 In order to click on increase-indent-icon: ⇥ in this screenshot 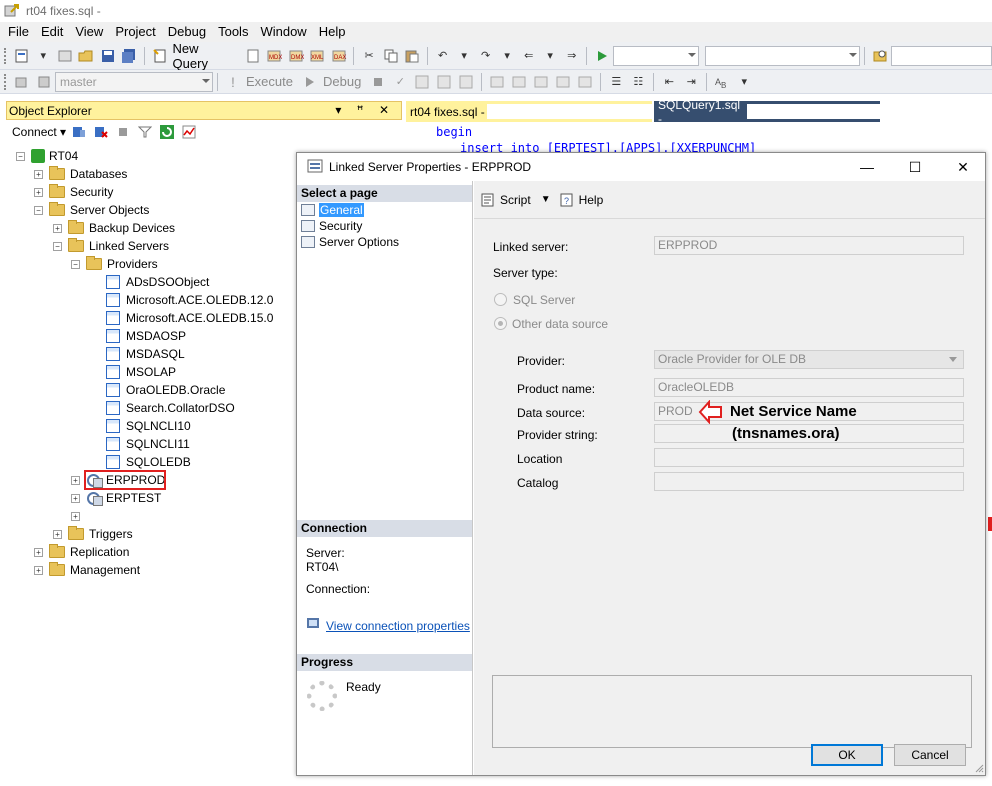, I will do `click(691, 82)`.